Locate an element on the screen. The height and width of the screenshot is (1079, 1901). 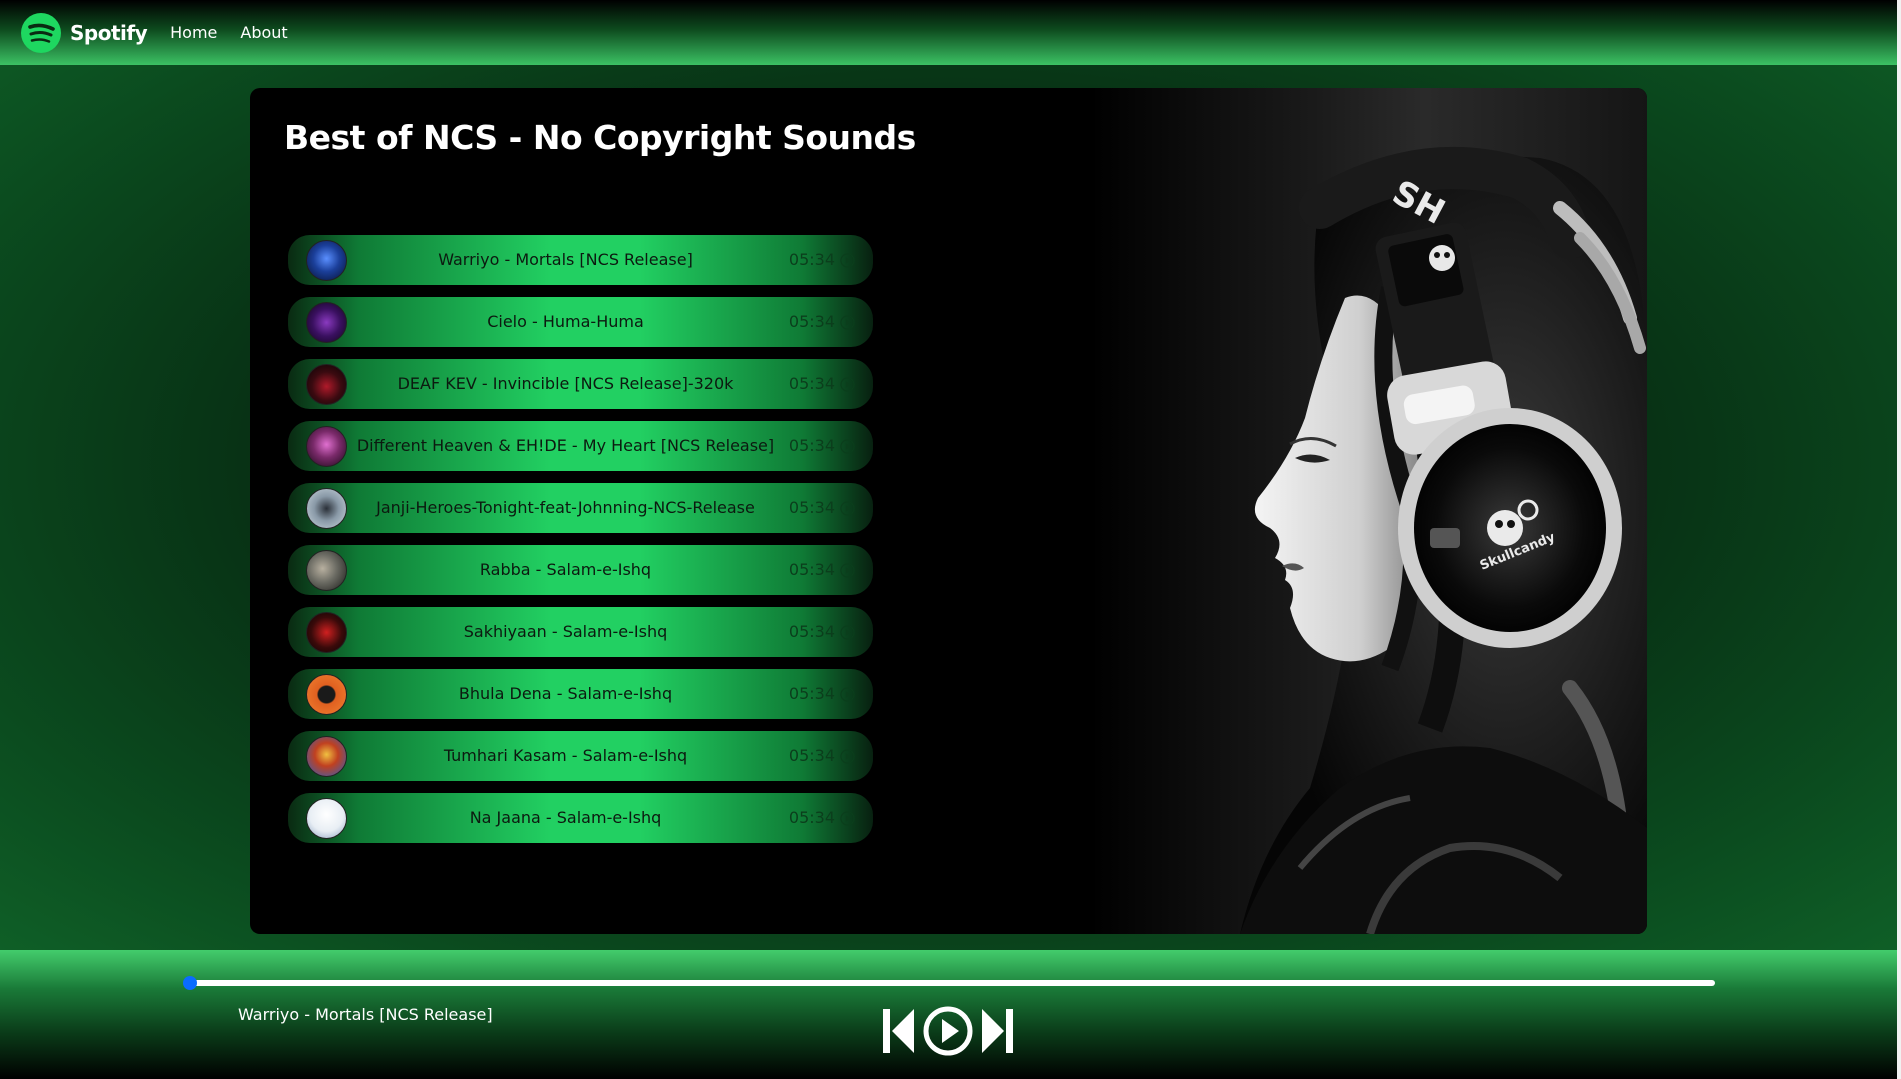
song-item: Cielo - Huma-Huma 05:34 is located at coordinates (580, 322).